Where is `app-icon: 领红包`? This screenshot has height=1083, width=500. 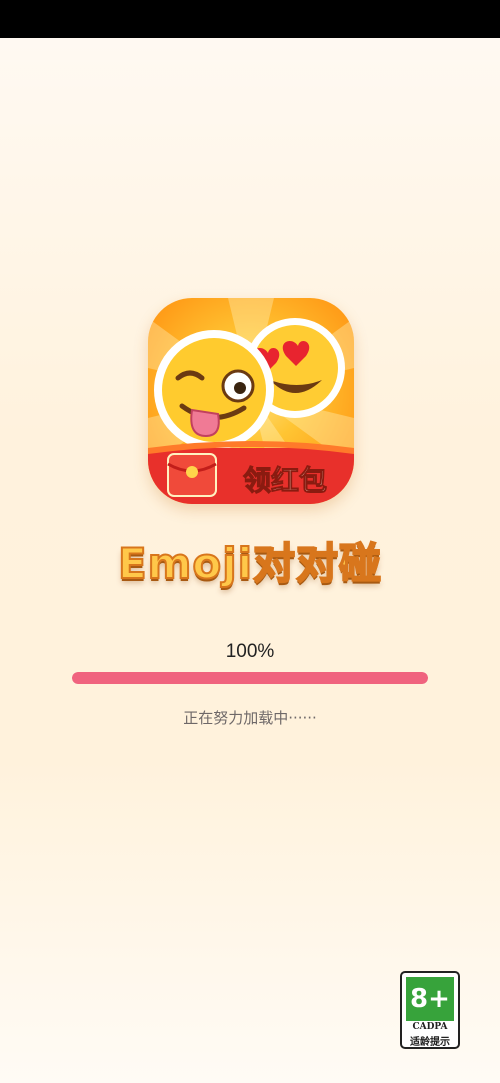
app-icon: 领红包 is located at coordinates (251, 401).